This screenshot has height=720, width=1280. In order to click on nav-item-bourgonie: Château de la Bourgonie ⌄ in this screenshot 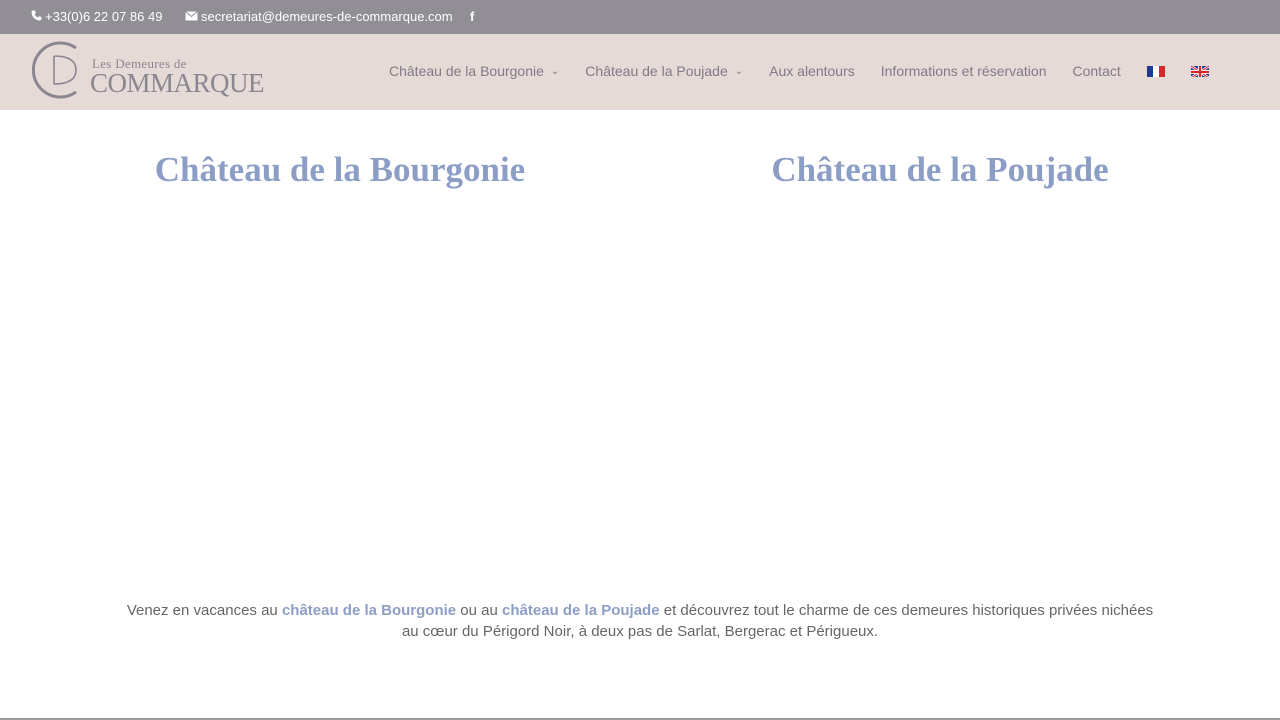, I will do `click(474, 71)`.